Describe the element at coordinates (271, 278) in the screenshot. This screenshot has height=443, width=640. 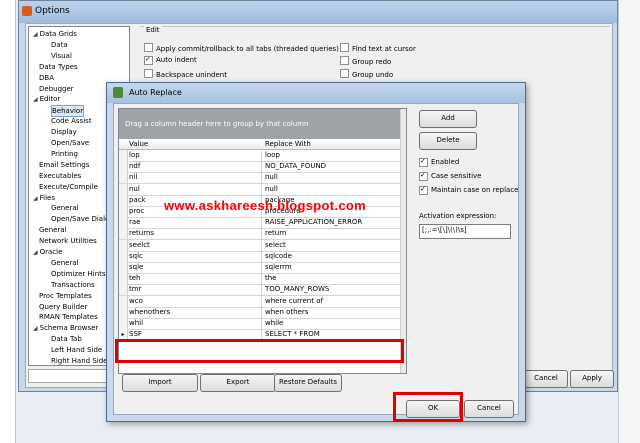
I see `row-replace-with: the` at that location.